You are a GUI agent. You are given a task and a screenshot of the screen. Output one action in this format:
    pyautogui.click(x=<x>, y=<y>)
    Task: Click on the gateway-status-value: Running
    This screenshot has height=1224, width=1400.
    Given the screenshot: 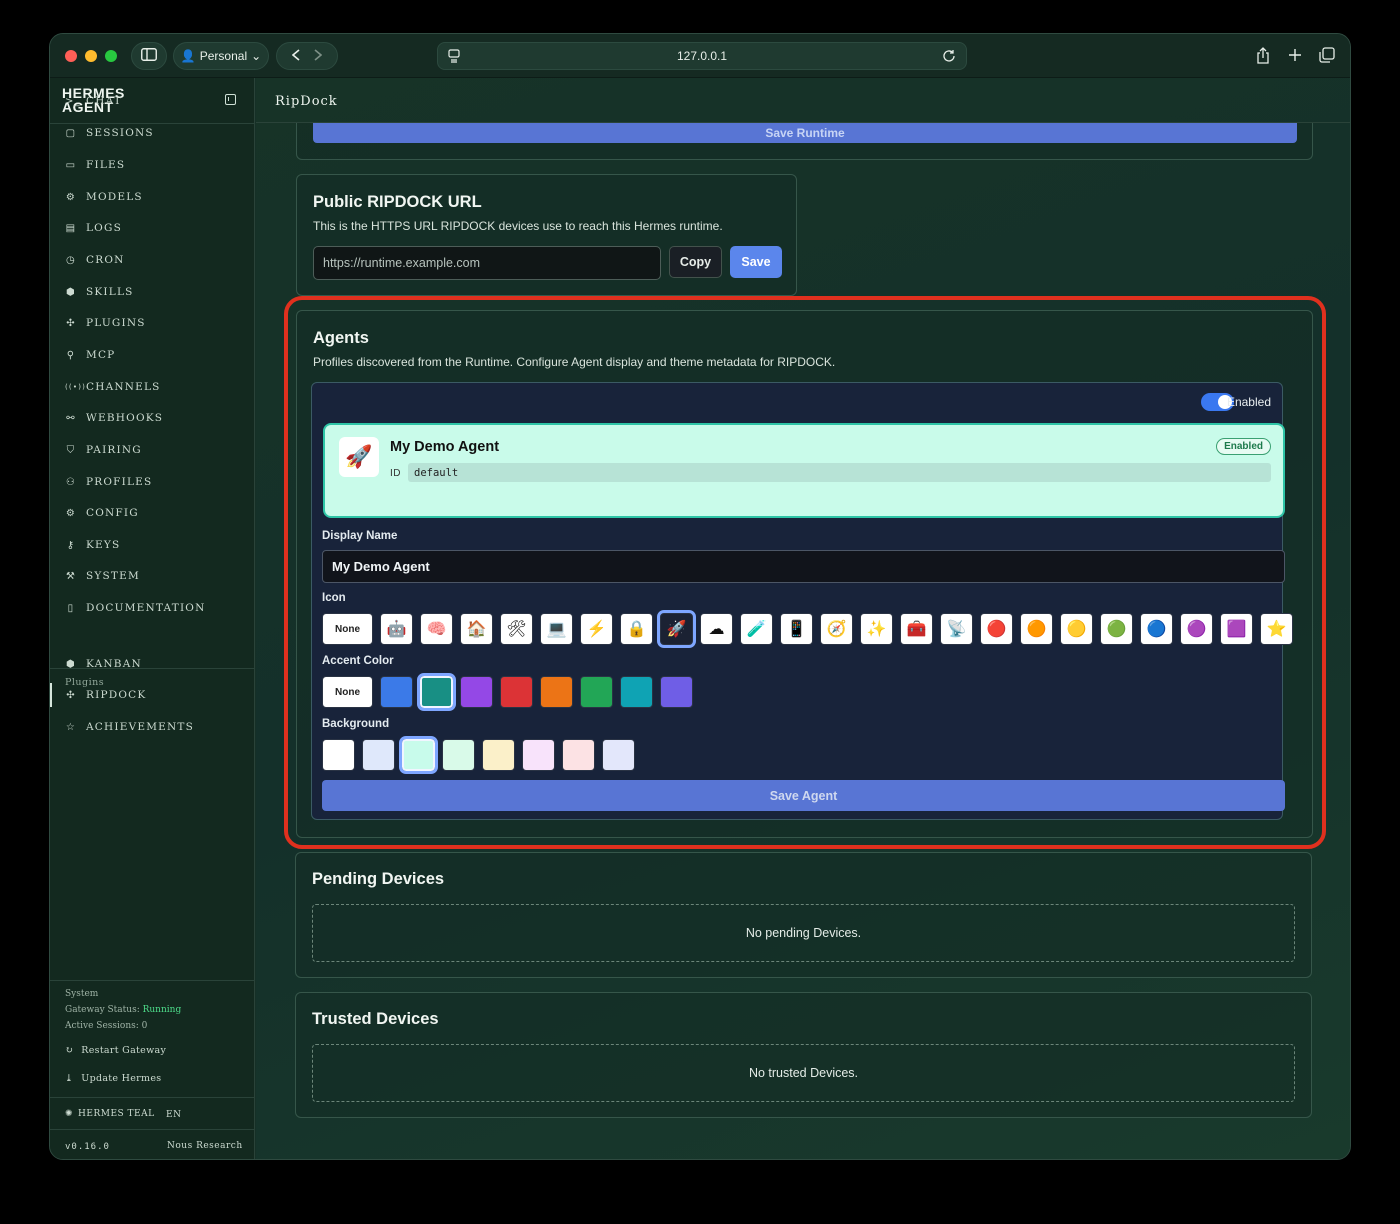 What is the action you would take?
    pyautogui.click(x=162, y=1010)
    